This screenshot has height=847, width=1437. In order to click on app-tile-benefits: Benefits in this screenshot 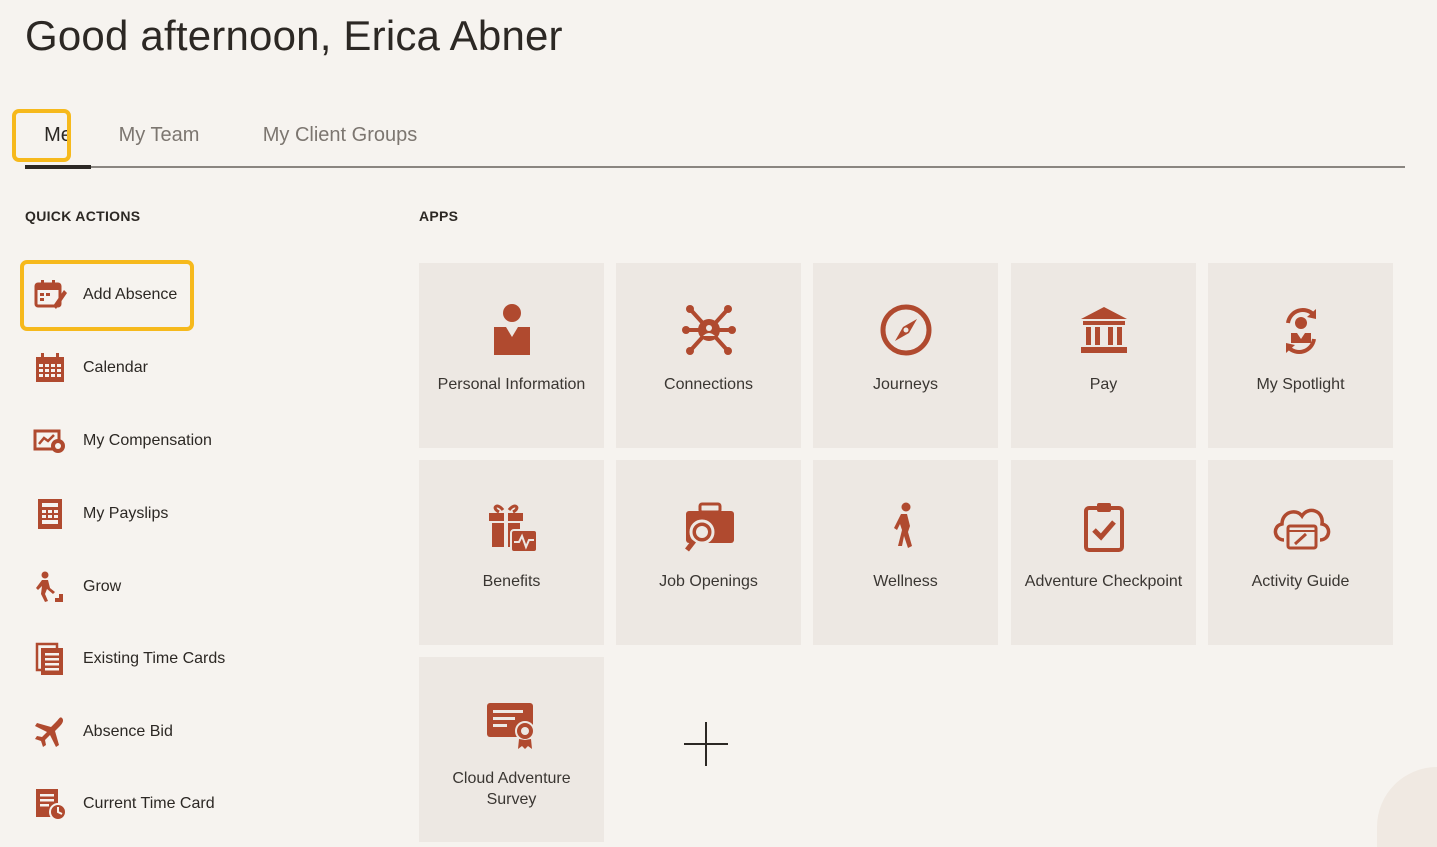, I will do `click(511, 552)`.